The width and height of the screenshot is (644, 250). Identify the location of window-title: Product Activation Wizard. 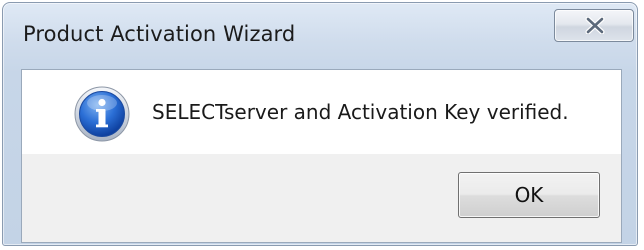
(159, 34).